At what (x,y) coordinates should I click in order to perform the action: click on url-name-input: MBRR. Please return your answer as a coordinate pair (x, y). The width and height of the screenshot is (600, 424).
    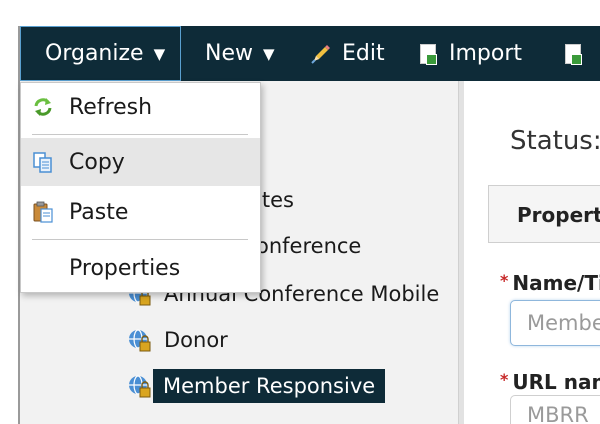
    Looking at the image, I should click on (555, 409).